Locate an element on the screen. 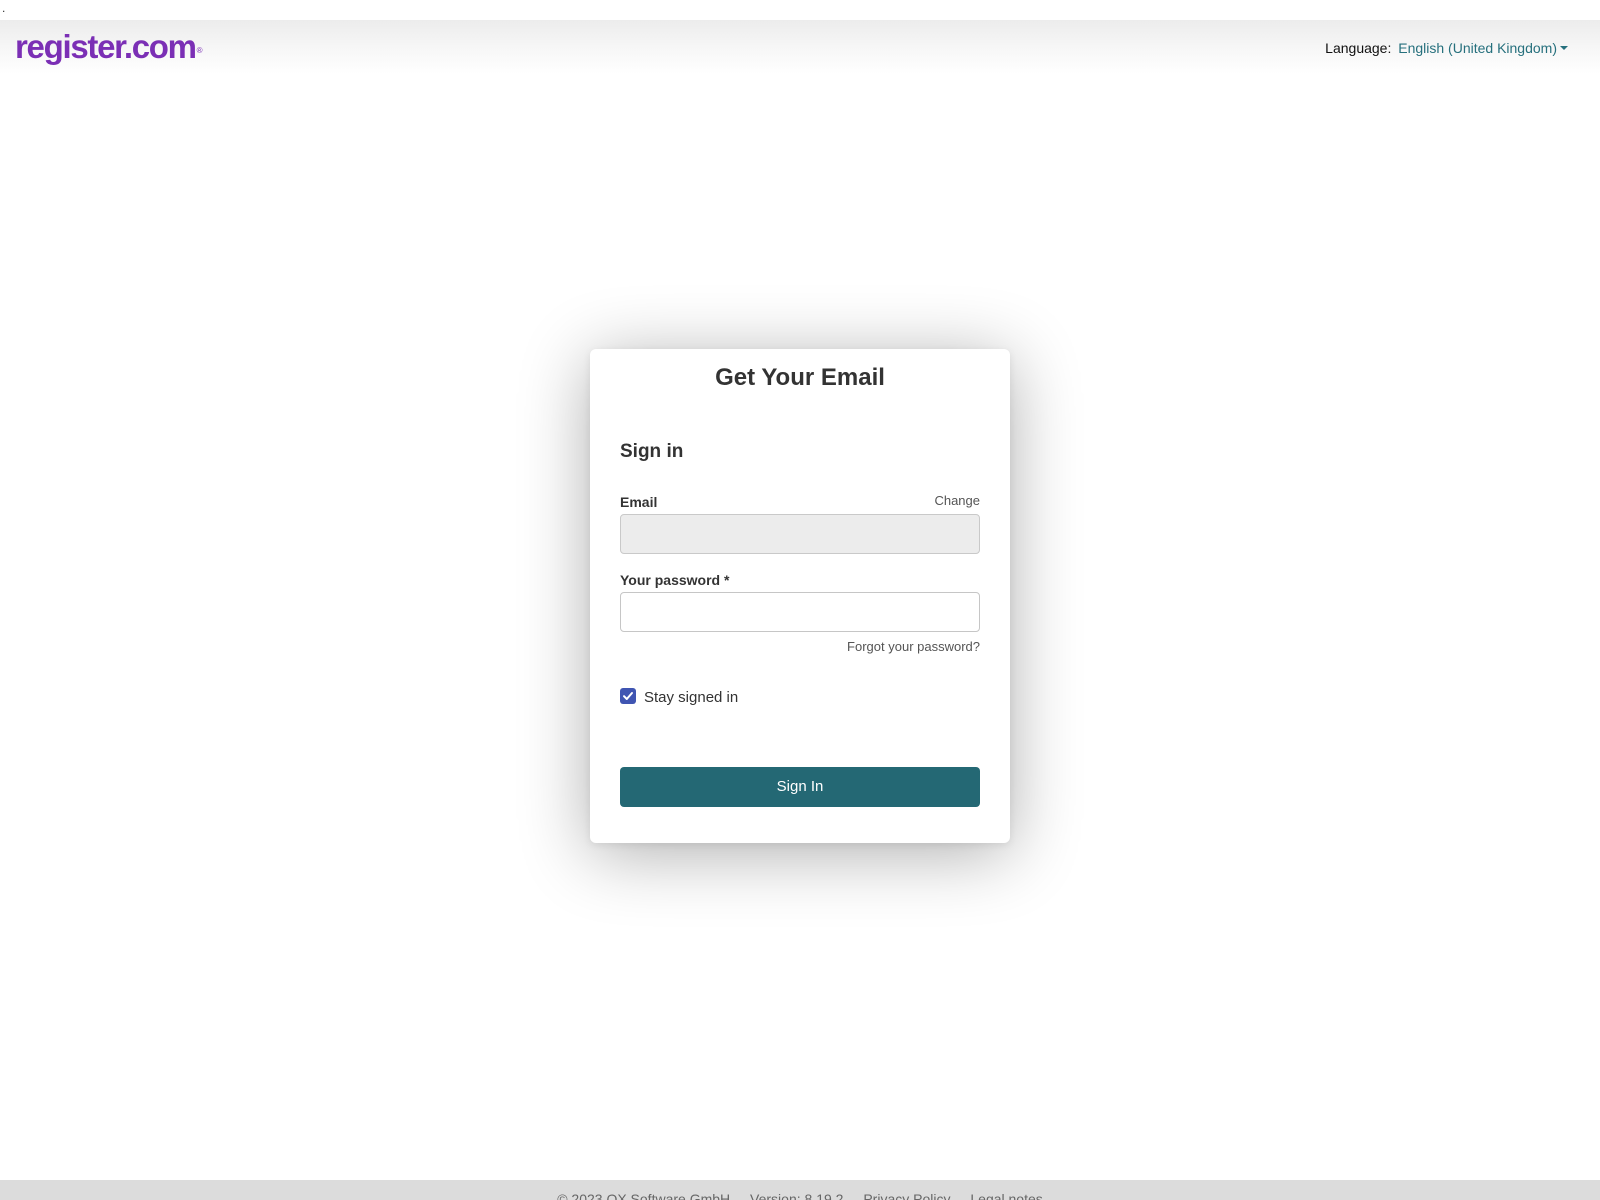  stay-signed-in-checkbox is located at coordinates (628, 696).